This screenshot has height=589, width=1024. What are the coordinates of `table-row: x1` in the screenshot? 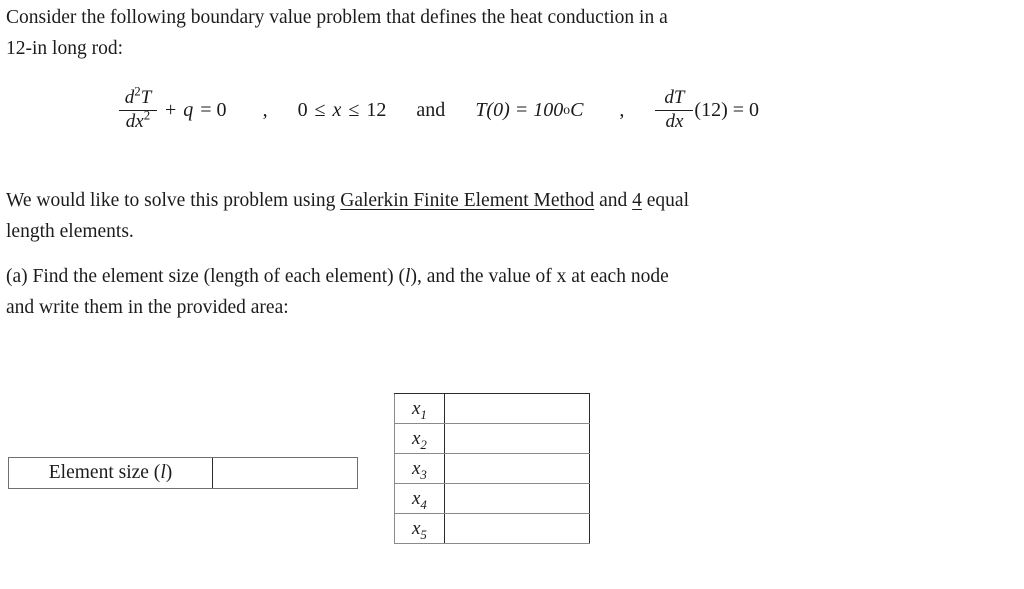 It's located at (492, 408).